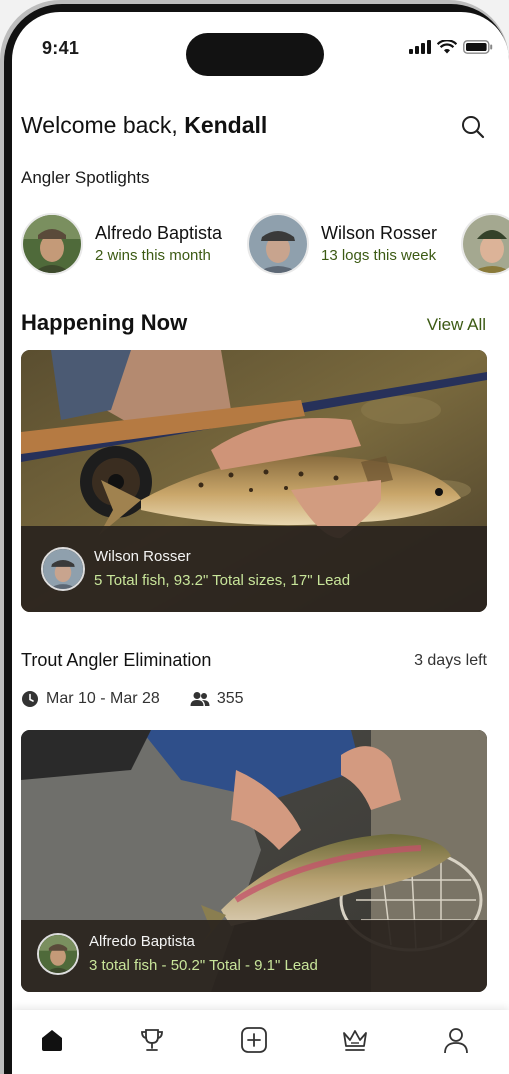  Describe the element at coordinates (142, 556) in the screenshot. I see `card-angler-name: Wilson Rosser` at that location.